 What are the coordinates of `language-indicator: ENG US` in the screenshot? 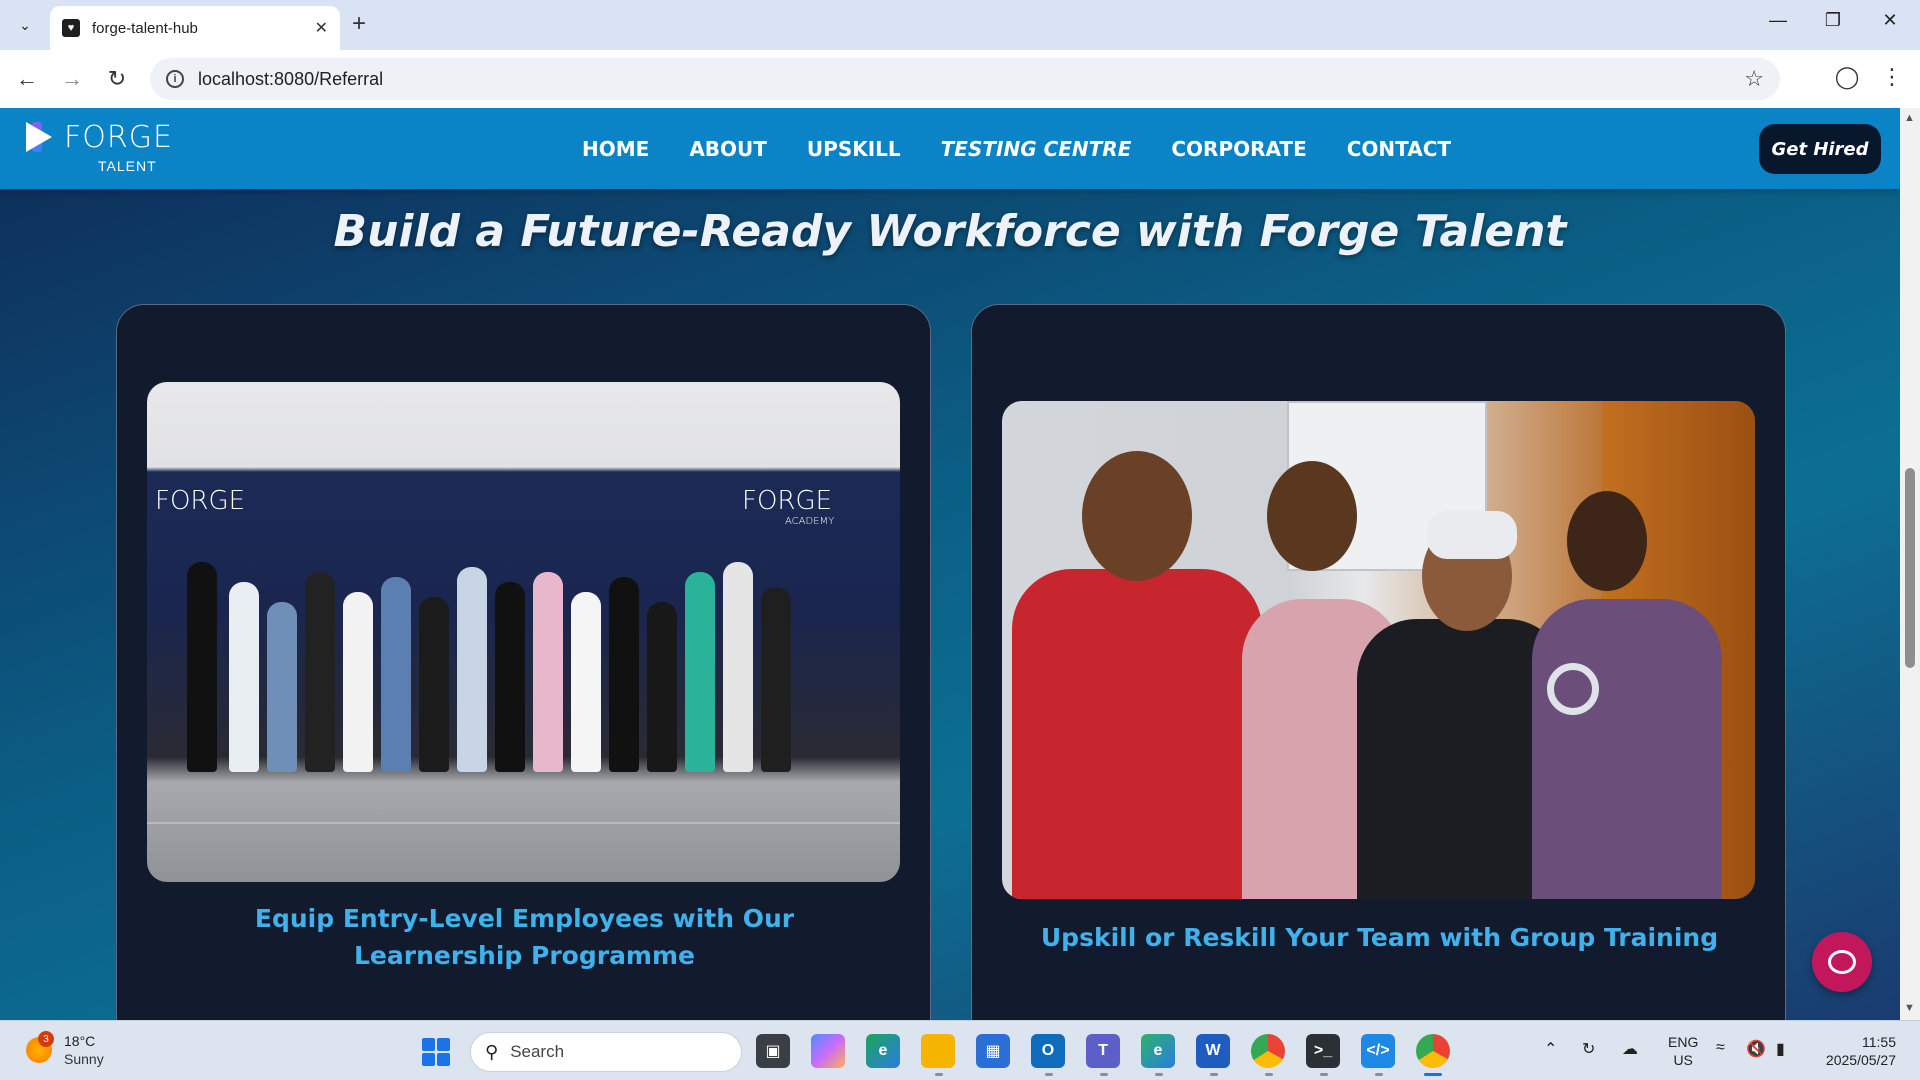 It's located at (1683, 1051).